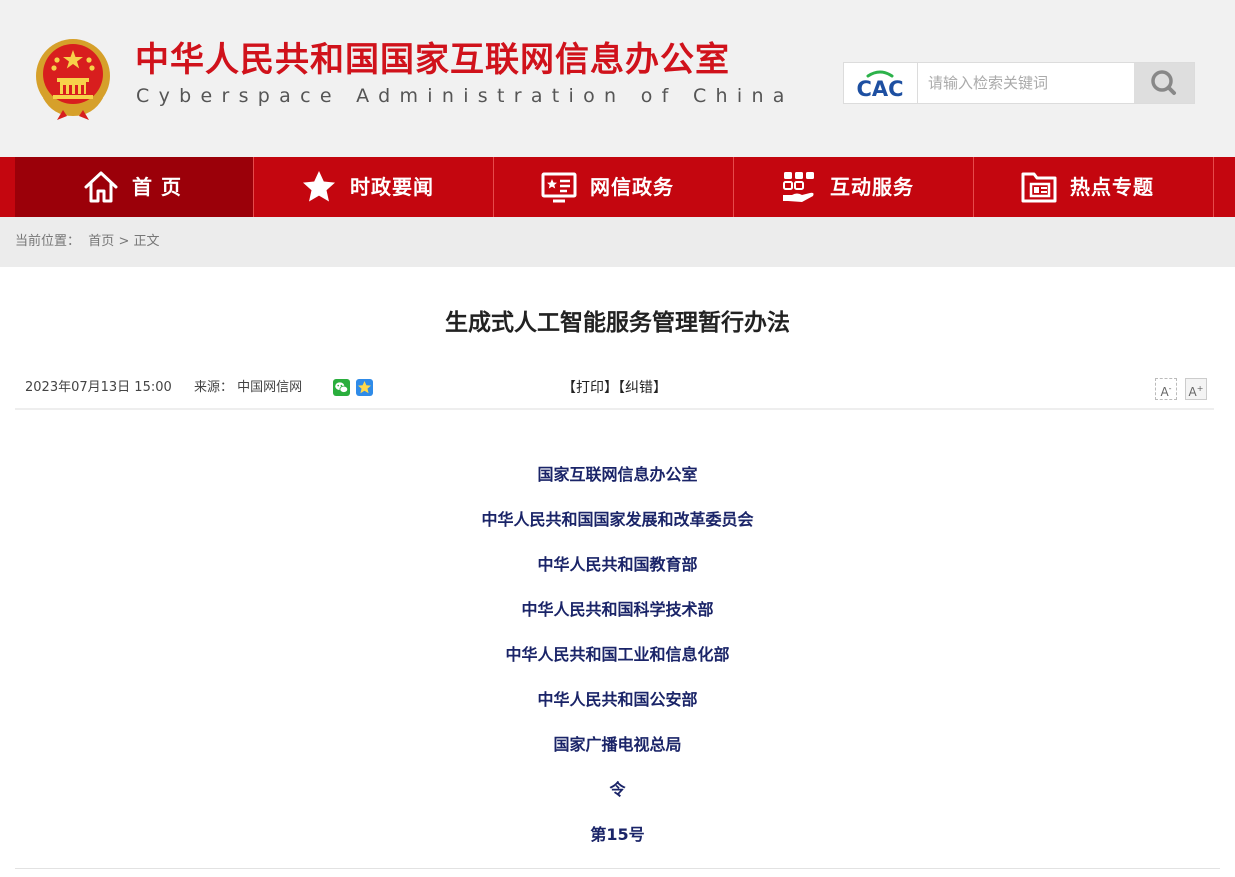  I want to click on home-icon, so click(101, 187).